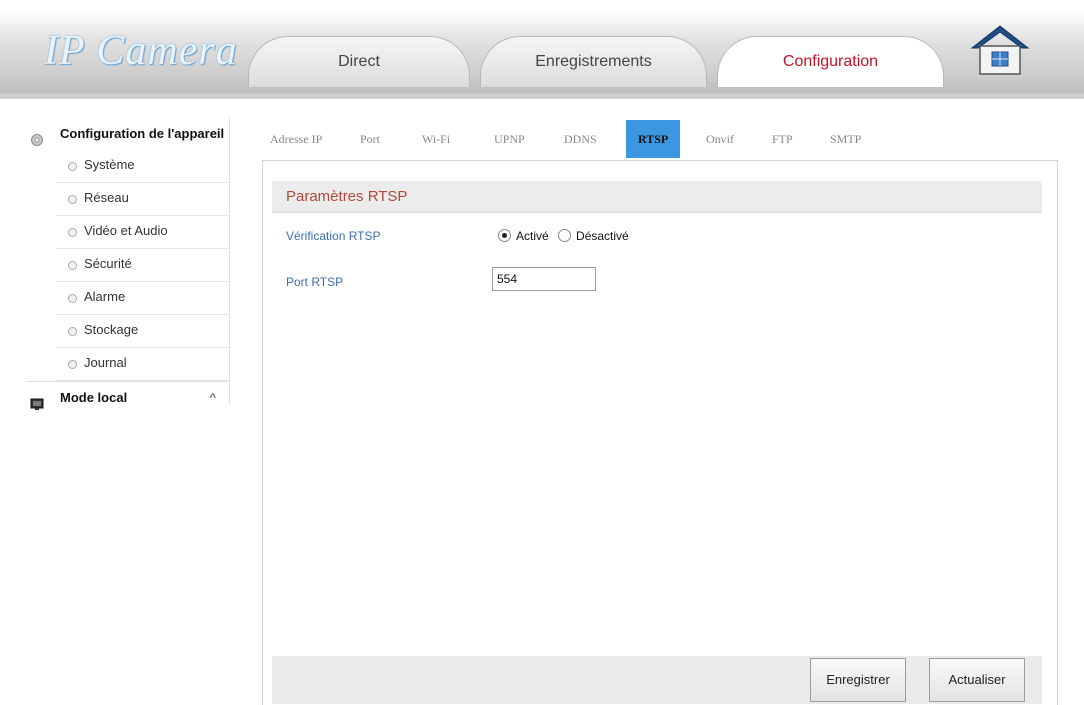 The height and width of the screenshot is (705, 1084). I want to click on sidebar-item-label: Vidéo et Audio, so click(126, 230).